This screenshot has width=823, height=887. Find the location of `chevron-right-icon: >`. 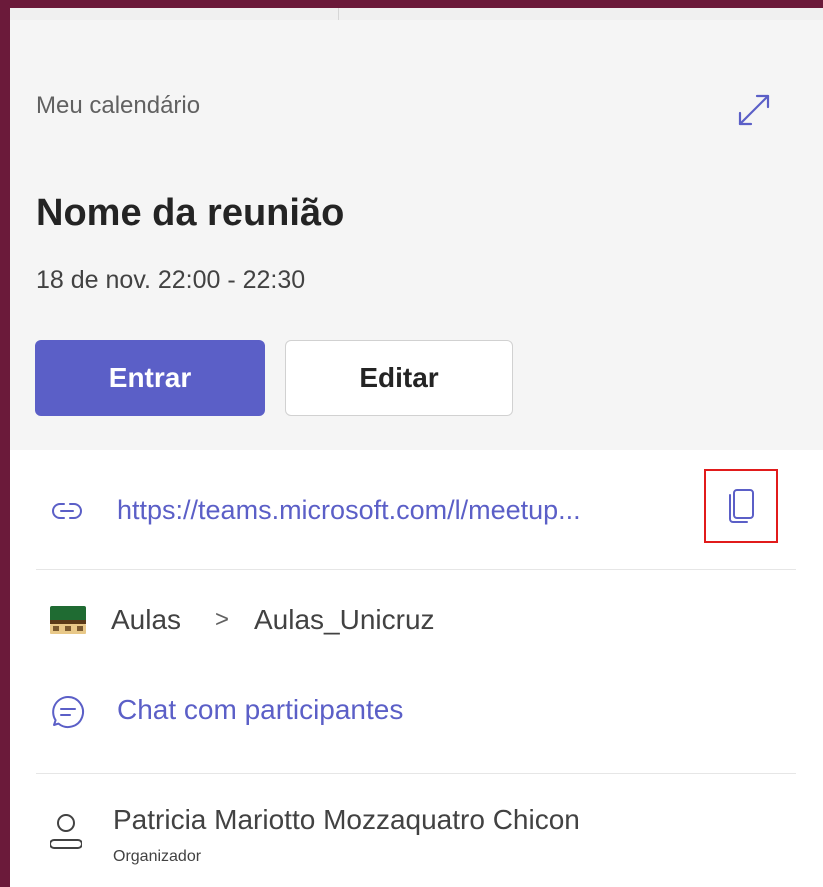

chevron-right-icon: > is located at coordinates (222, 619).